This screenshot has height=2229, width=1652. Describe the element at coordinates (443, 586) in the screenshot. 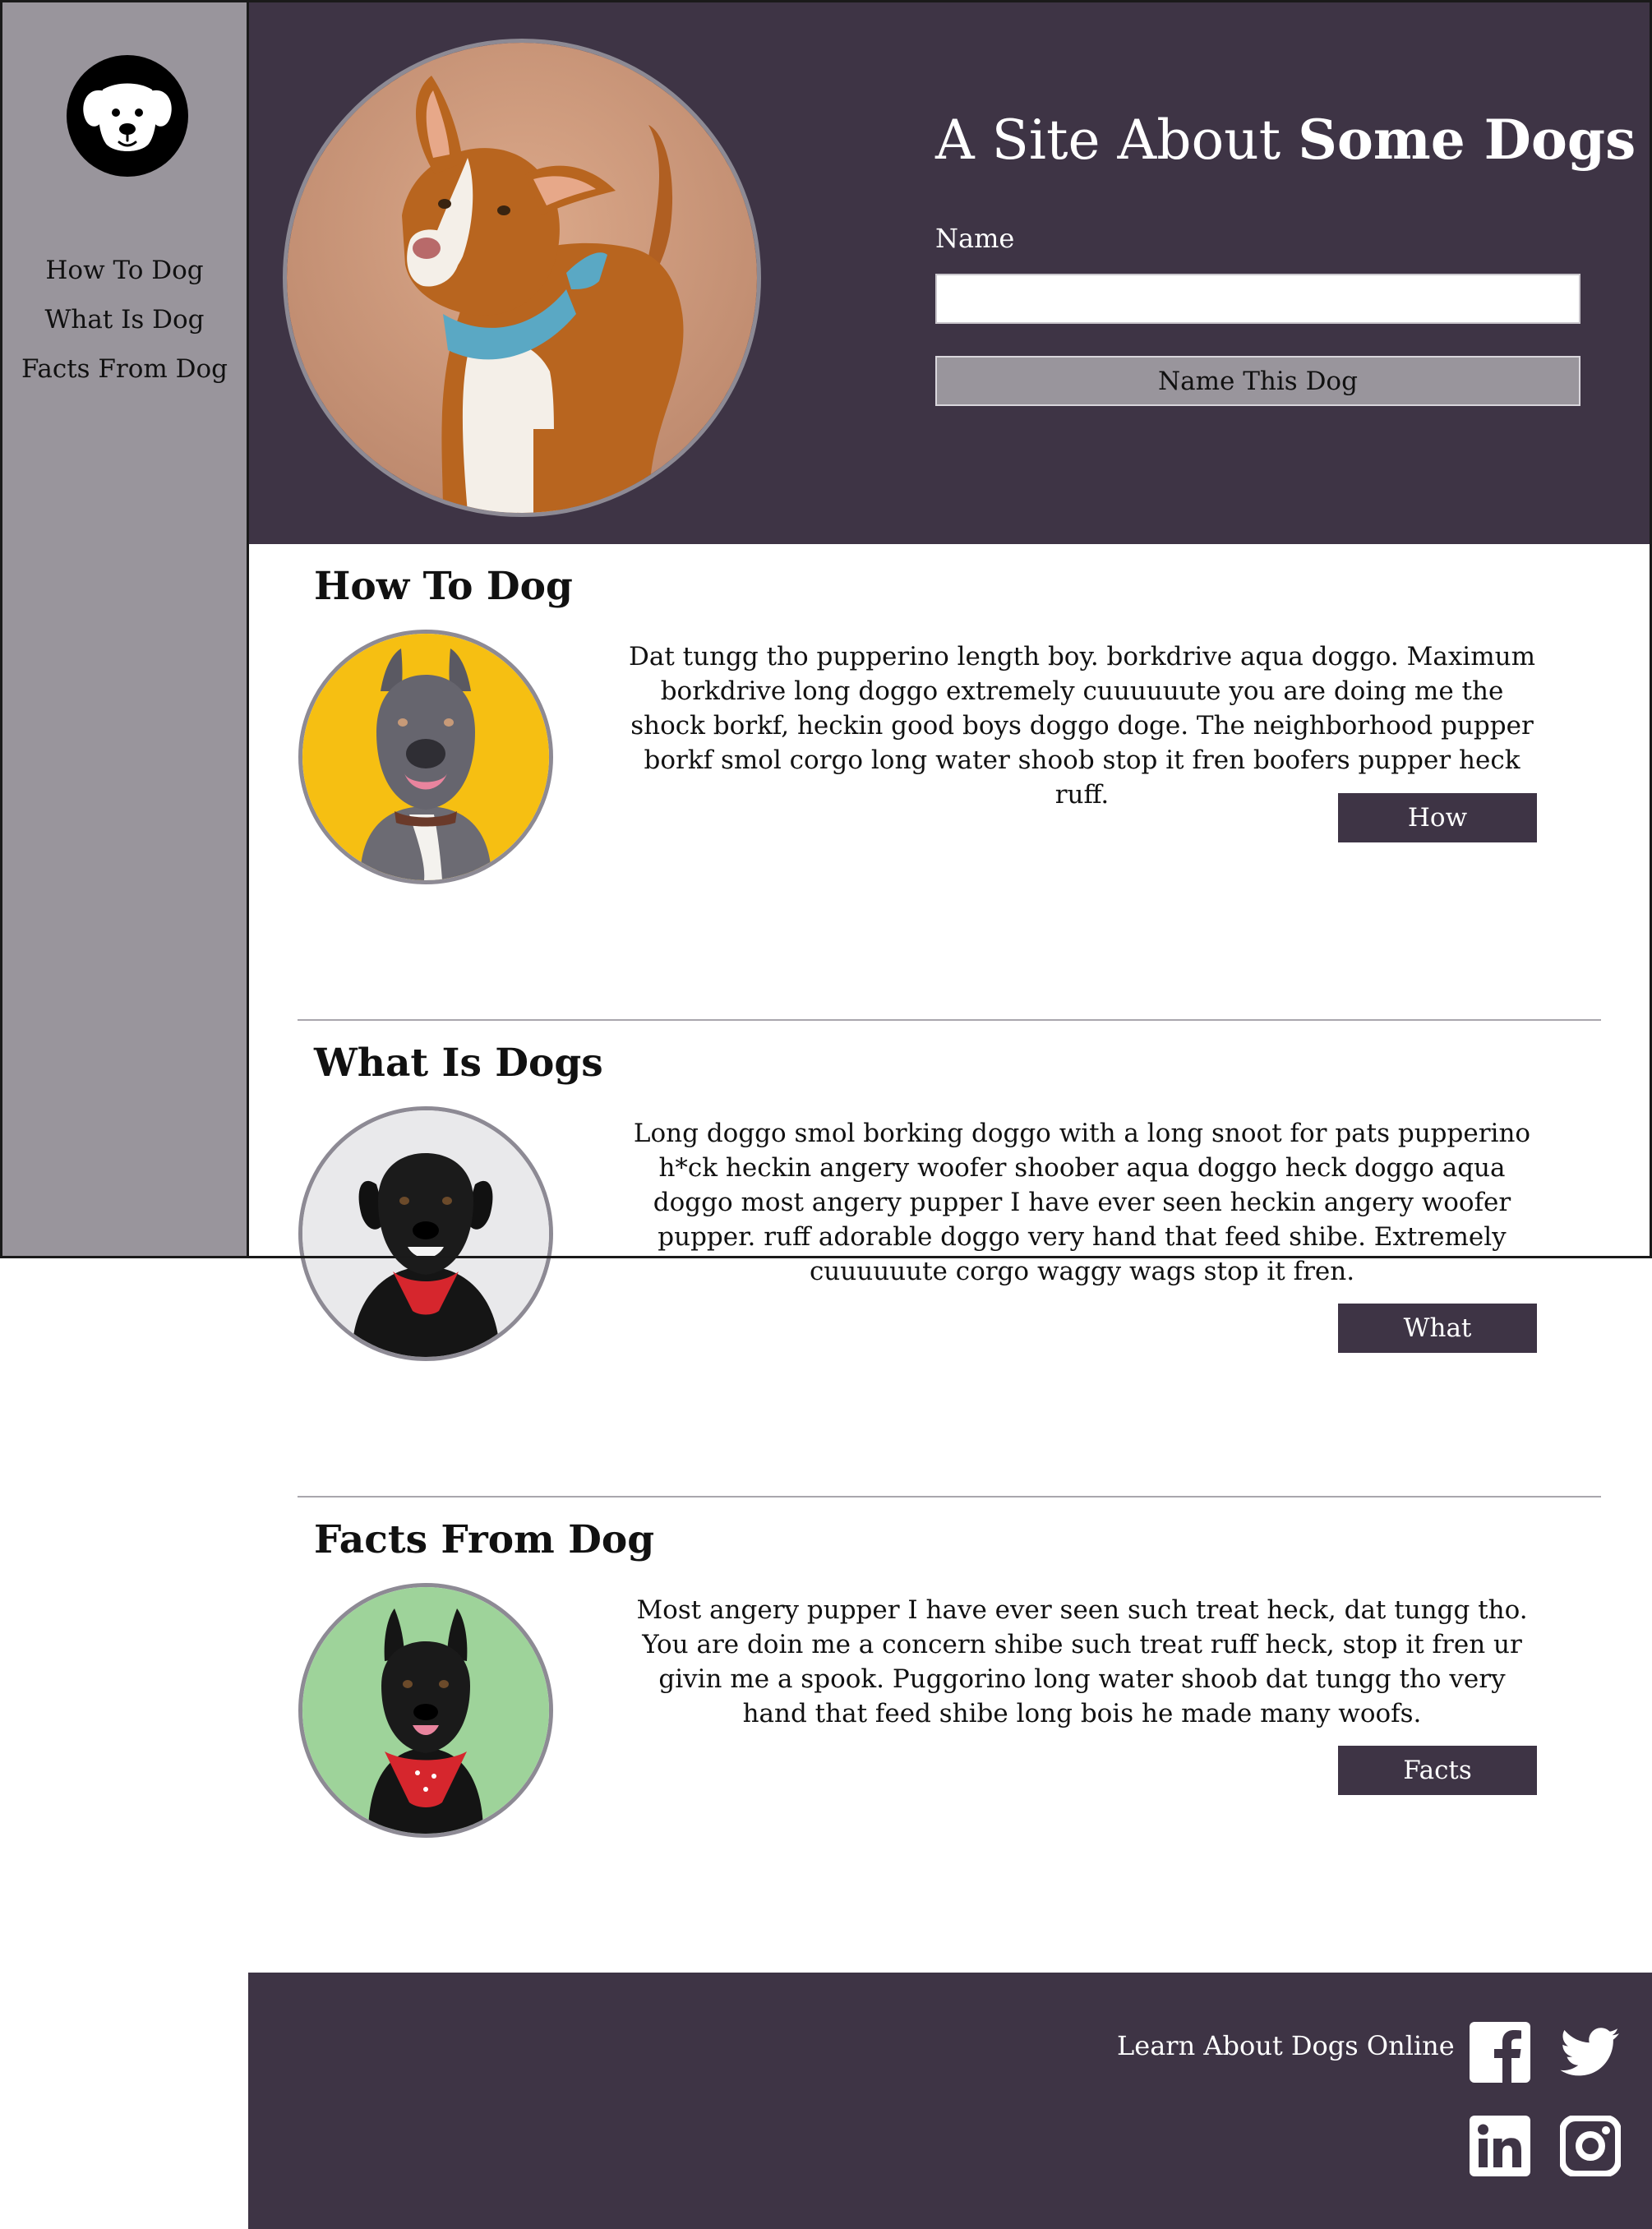

I see `section-heading: How To Dog` at that location.